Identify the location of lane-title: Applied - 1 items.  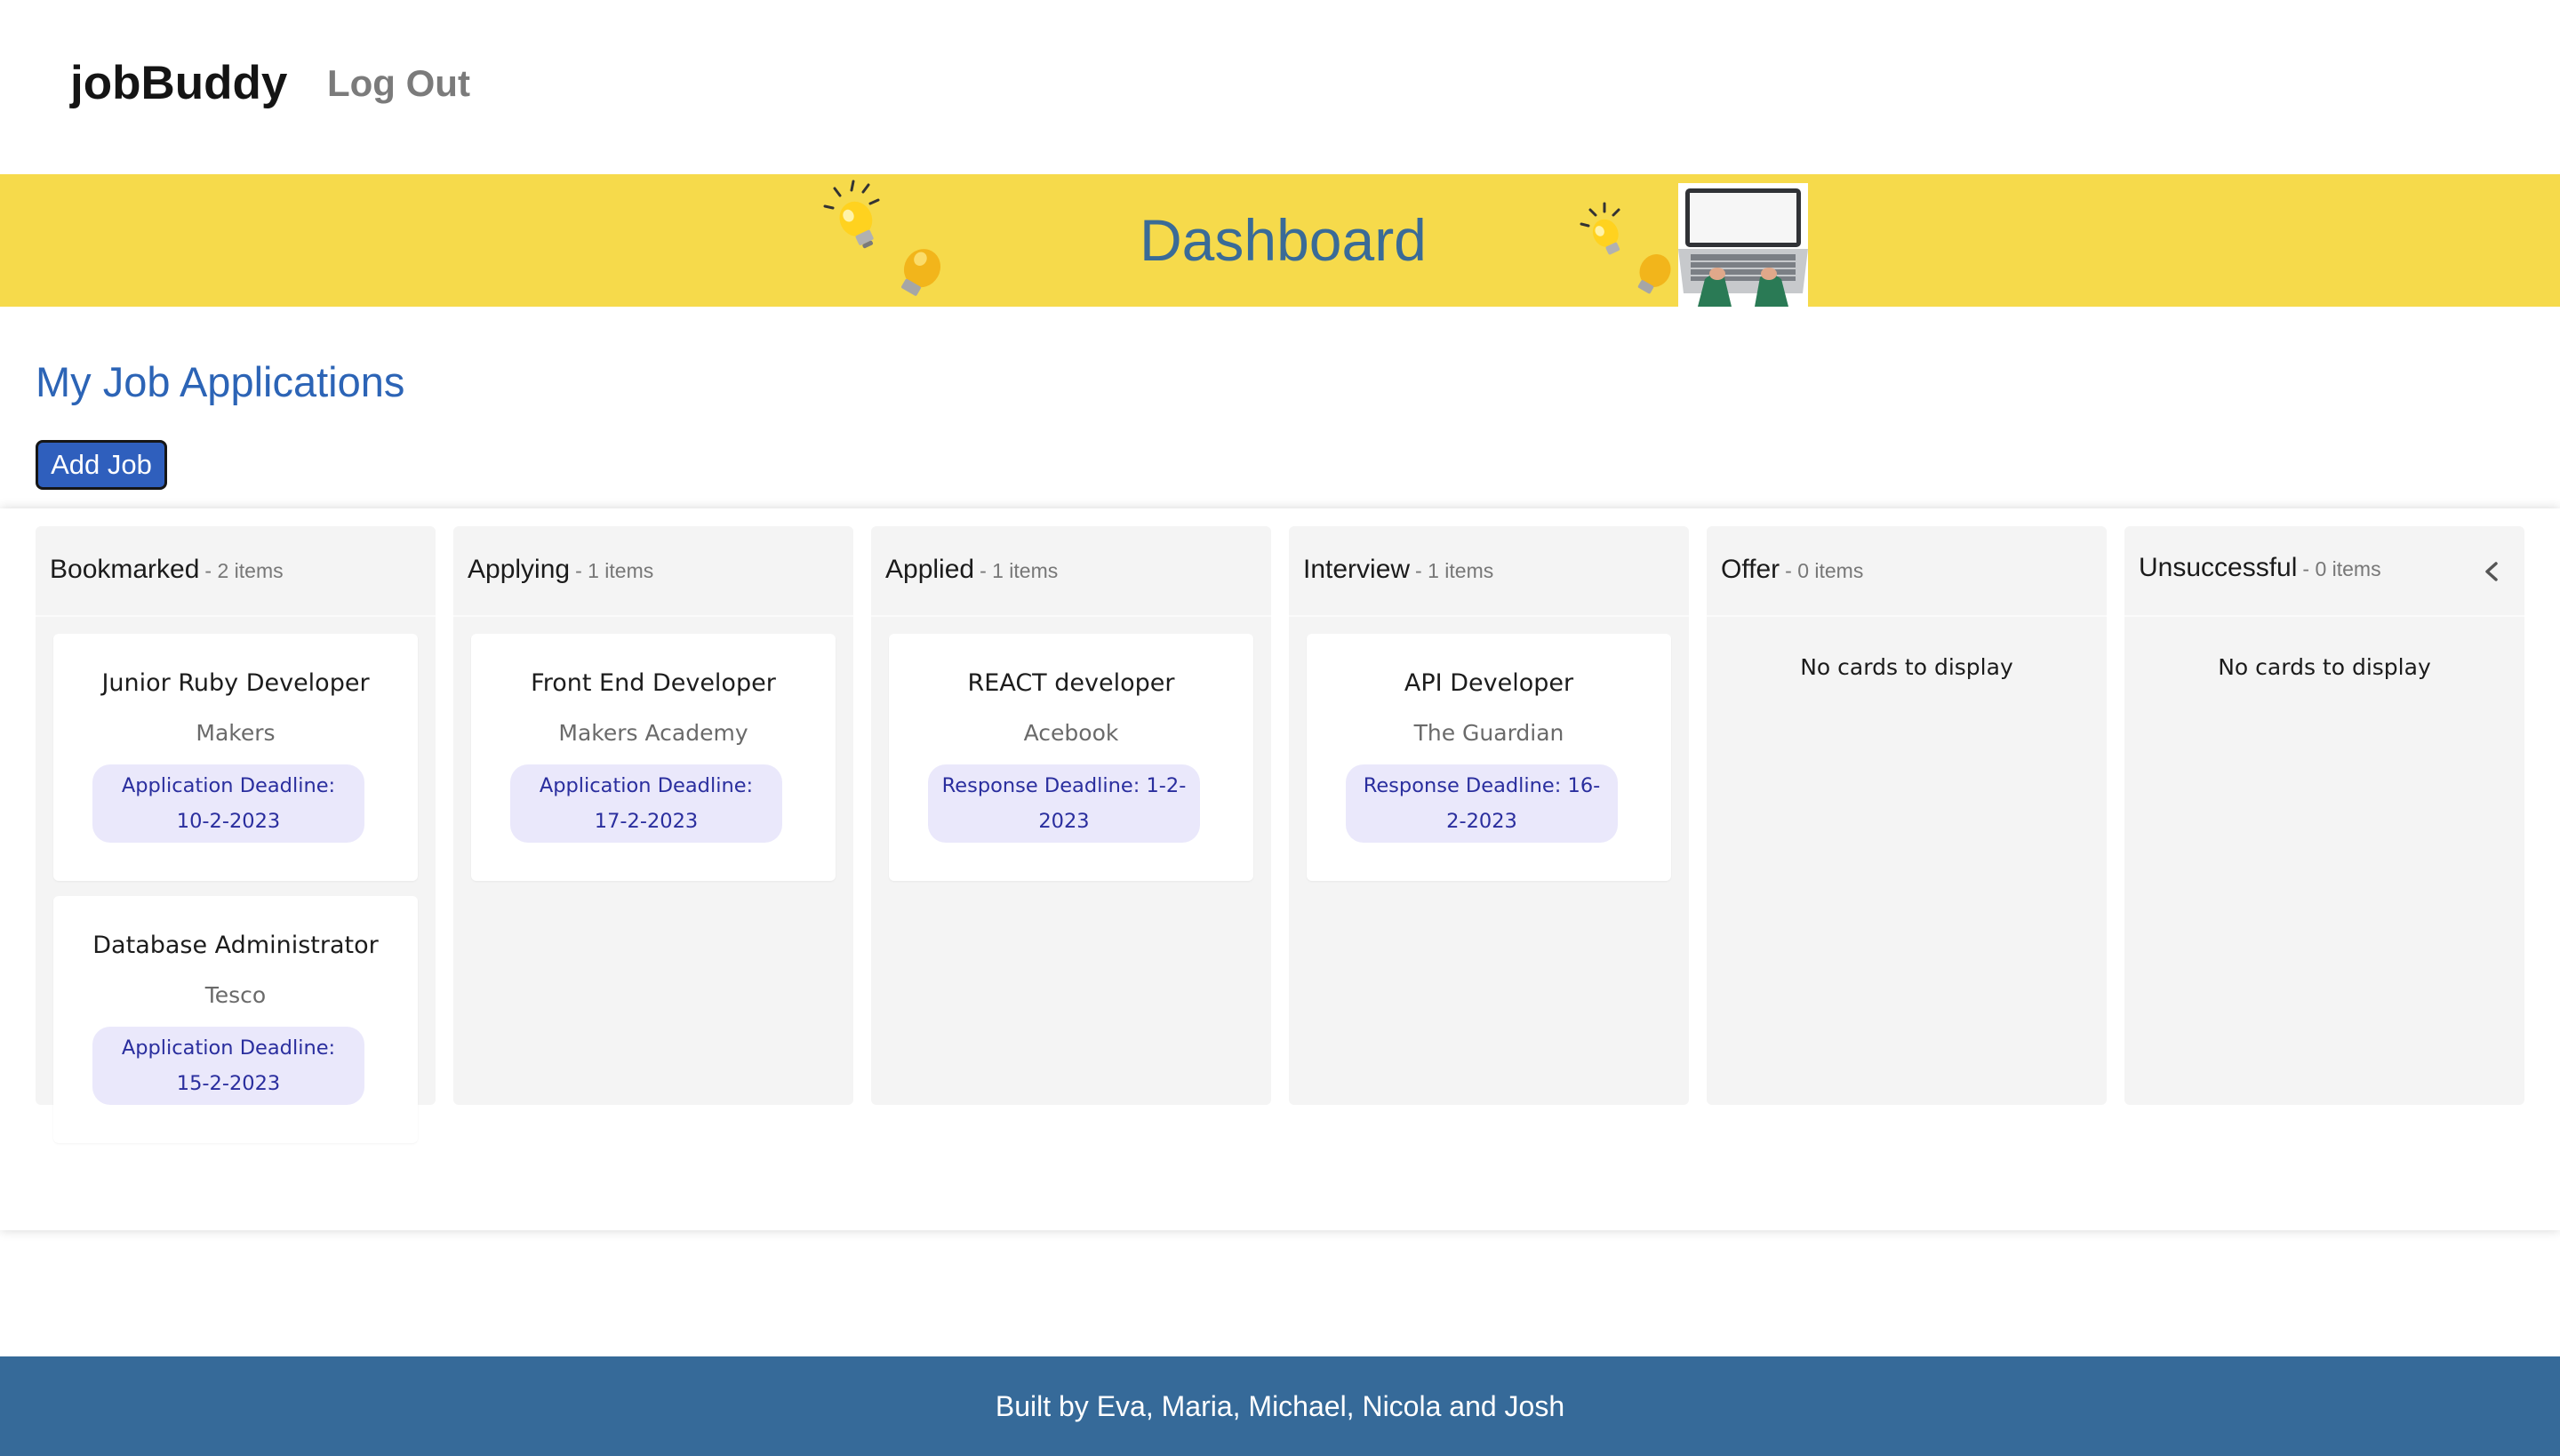
(971, 570).